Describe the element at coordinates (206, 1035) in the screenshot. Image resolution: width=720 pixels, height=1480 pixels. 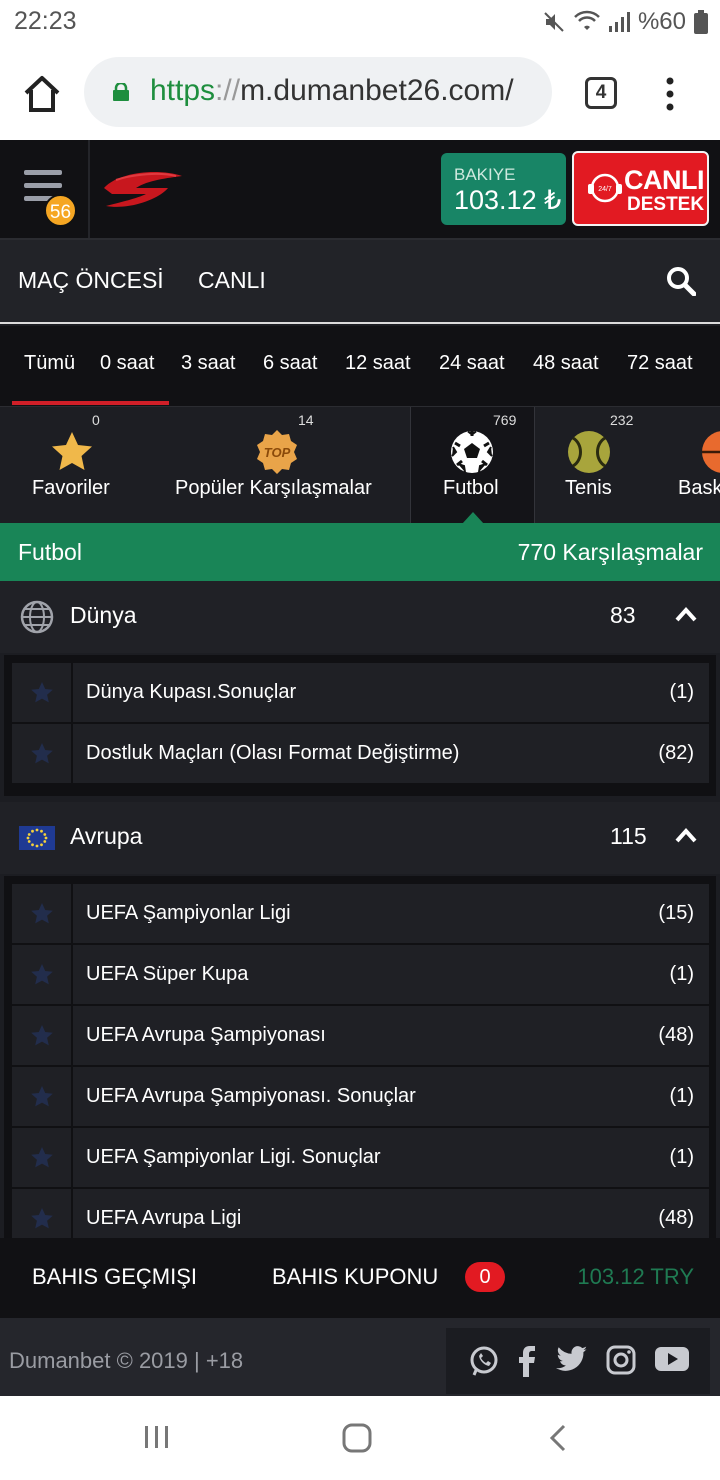
I see `league-name: UEFA Avrupa Şampiyonası` at that location.